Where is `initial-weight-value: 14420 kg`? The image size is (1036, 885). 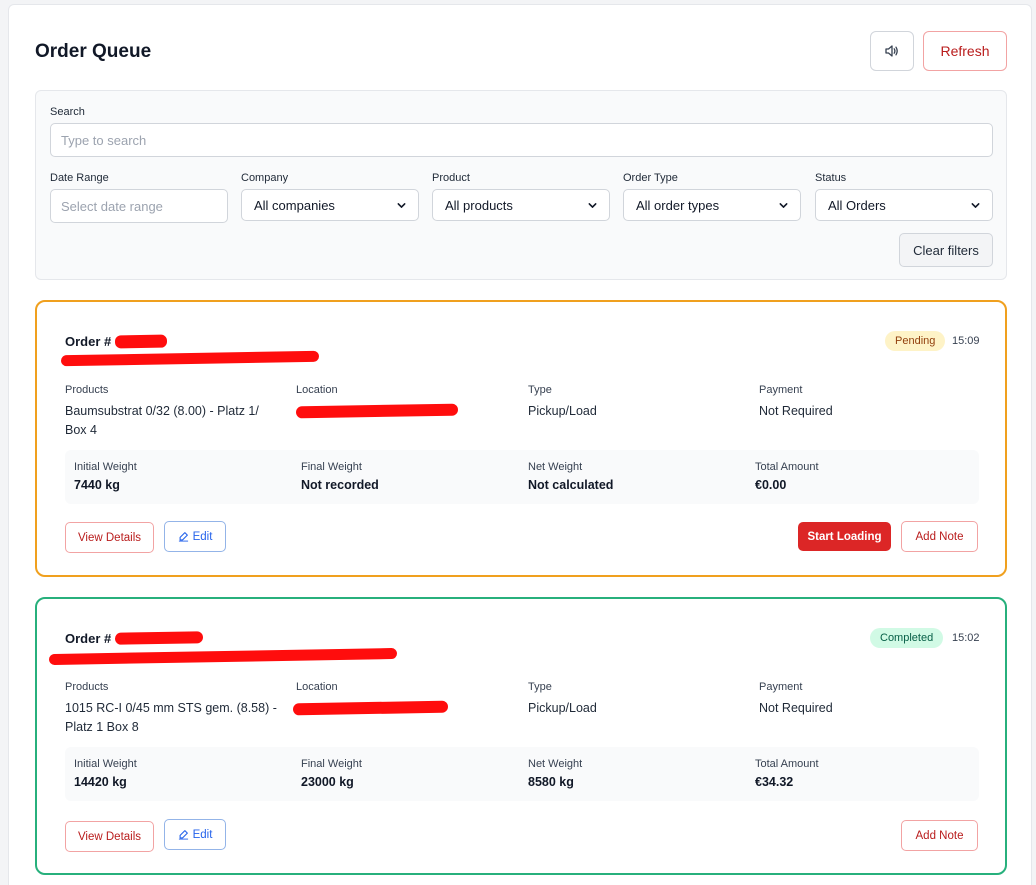 initial-weight-value: 14420 kg is located at coordinates (100, 782).